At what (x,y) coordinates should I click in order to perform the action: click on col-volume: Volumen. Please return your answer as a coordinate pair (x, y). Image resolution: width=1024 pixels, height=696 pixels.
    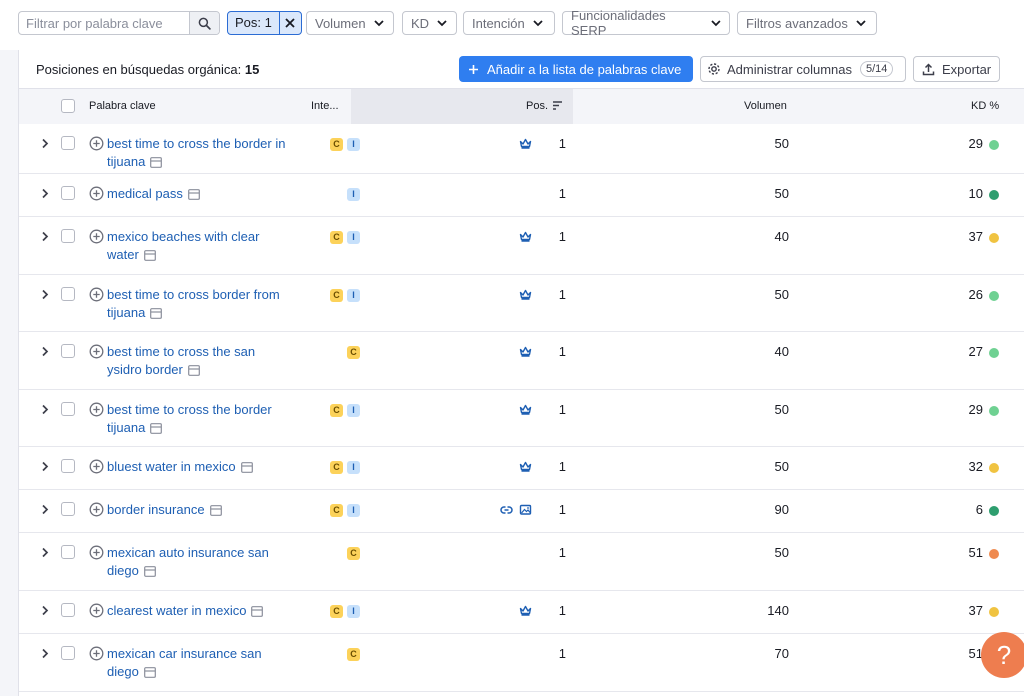
    Looking at the image, I should click on (765, 106).